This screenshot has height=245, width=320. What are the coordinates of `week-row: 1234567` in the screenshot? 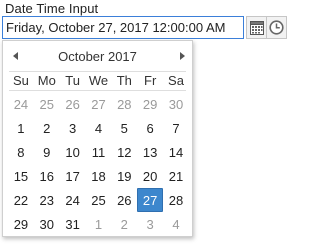 It's located at (98, 128).